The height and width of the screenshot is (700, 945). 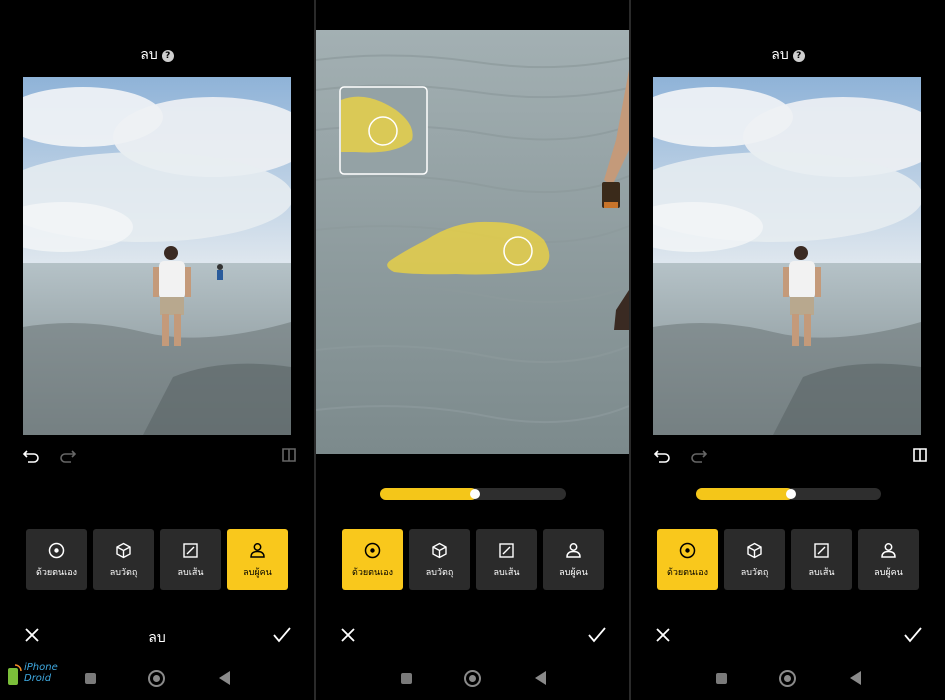 I want to click on watermark-line1: iPhone, so click(x=41, y=667).